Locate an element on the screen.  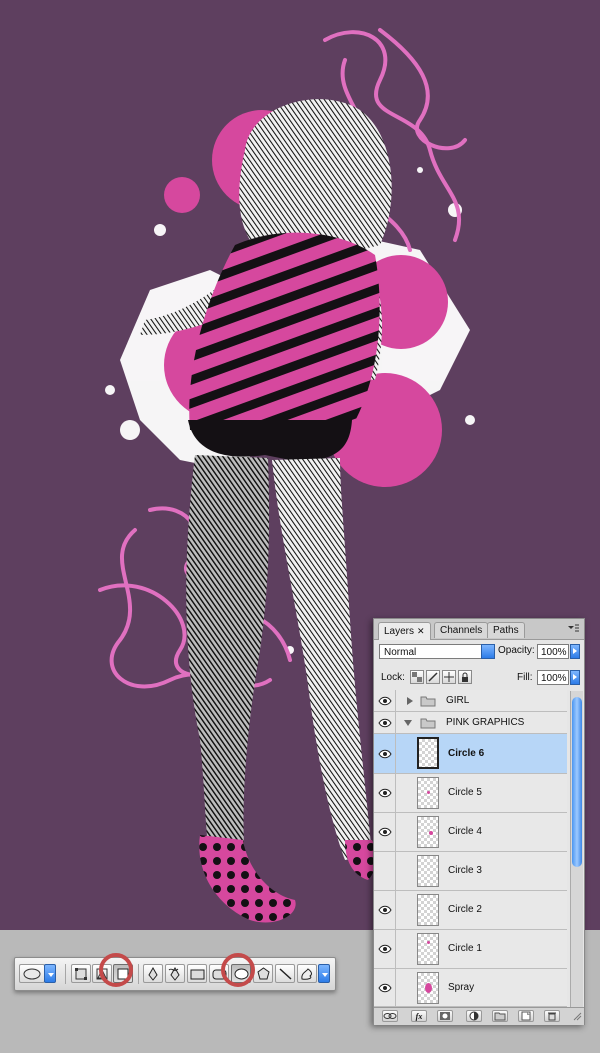
custom-shape-button is located at coordinates (307, 973).